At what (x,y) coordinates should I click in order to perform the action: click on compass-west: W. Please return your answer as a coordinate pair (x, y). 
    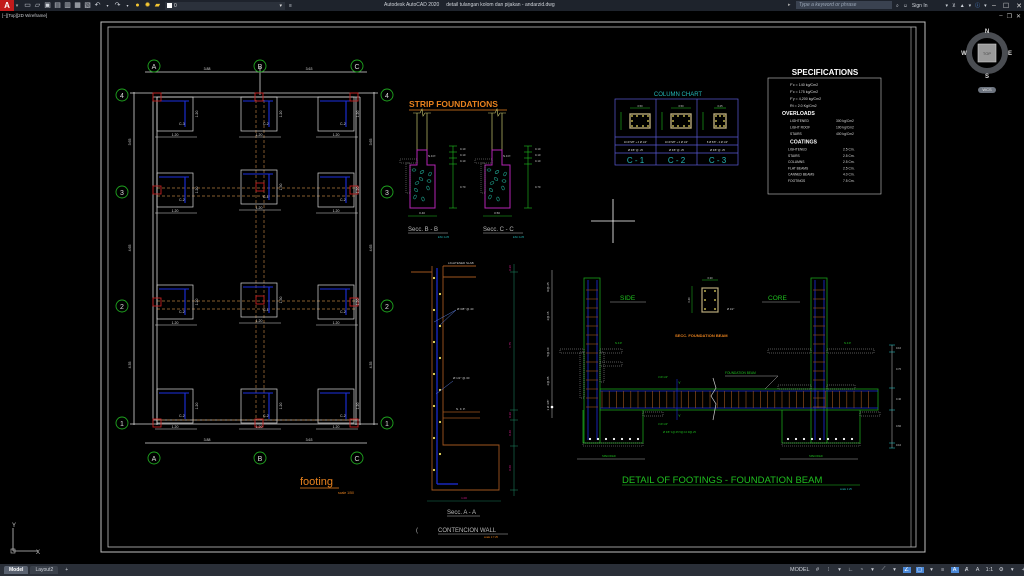
    Looking at the image, I should click on (964, 54).